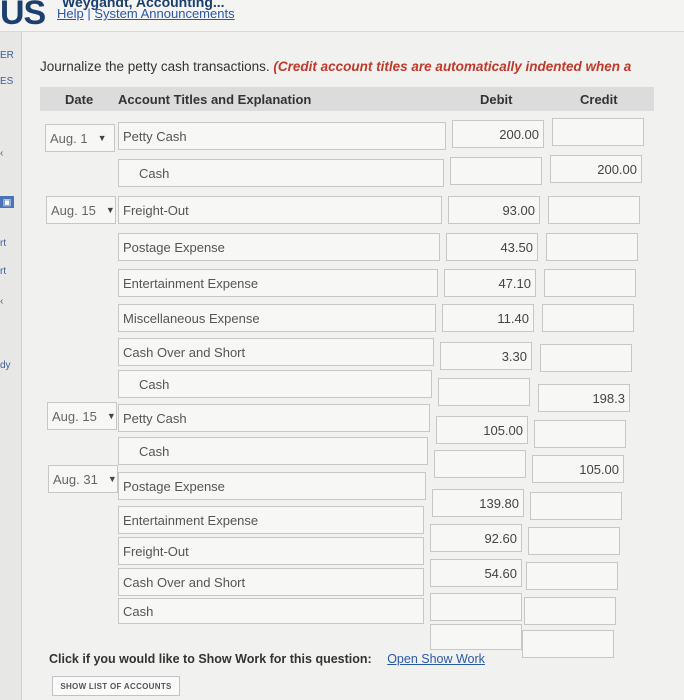  What do you see at coordinates (75, 479) in the screenshot?
I see `date-value: Aug. 31` at bounding box center [75, 479].